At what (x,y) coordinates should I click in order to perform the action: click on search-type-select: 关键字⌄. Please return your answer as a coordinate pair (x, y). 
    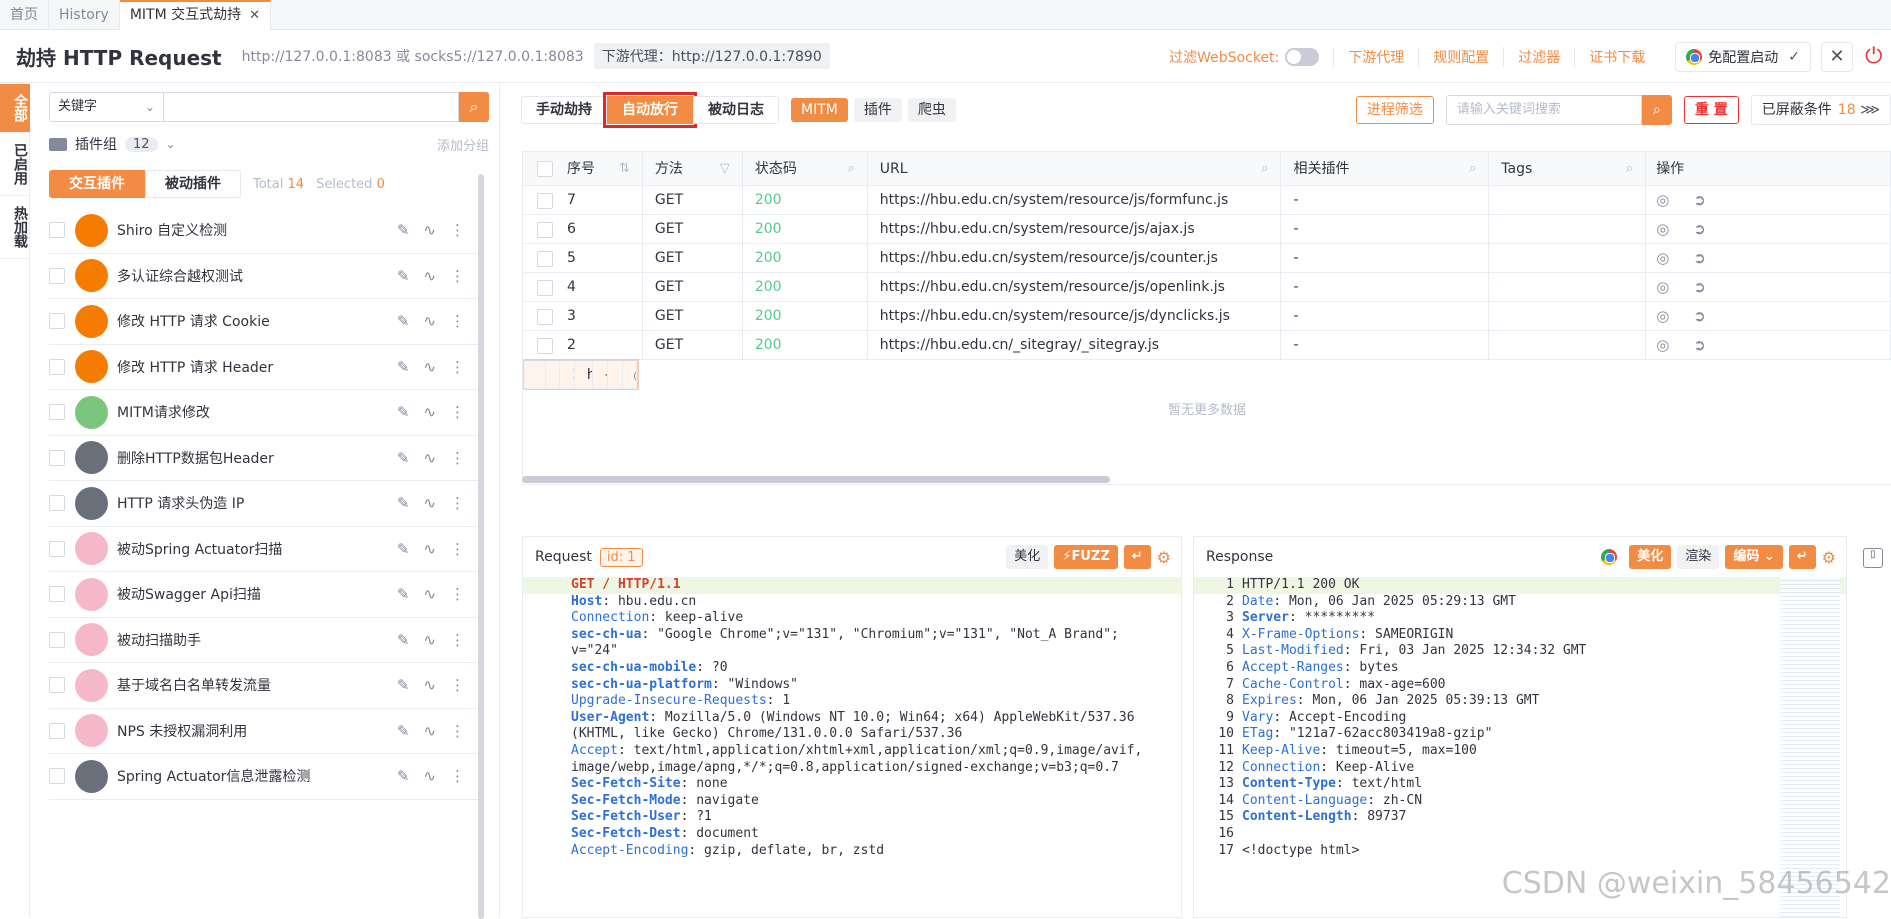
    Looking at the image, I should click on (106, 107).